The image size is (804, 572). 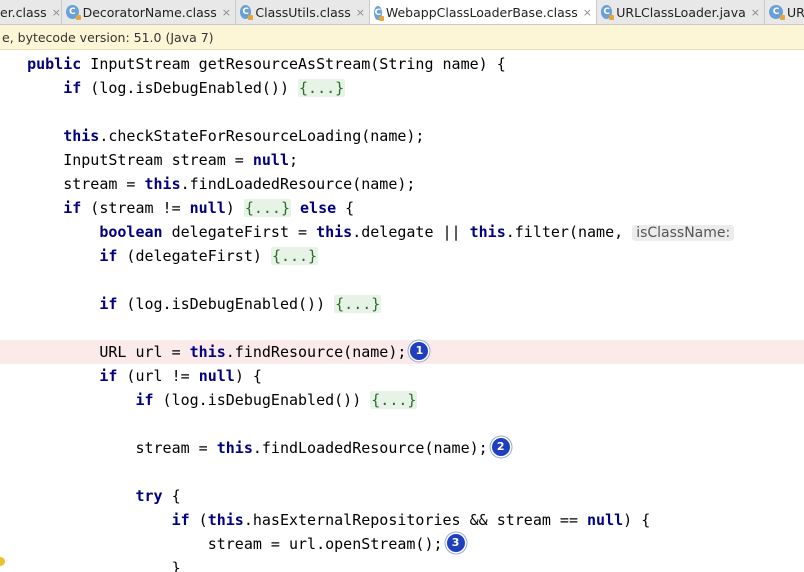 I want to click on keyword: boolean, so click(x=131, y=232).